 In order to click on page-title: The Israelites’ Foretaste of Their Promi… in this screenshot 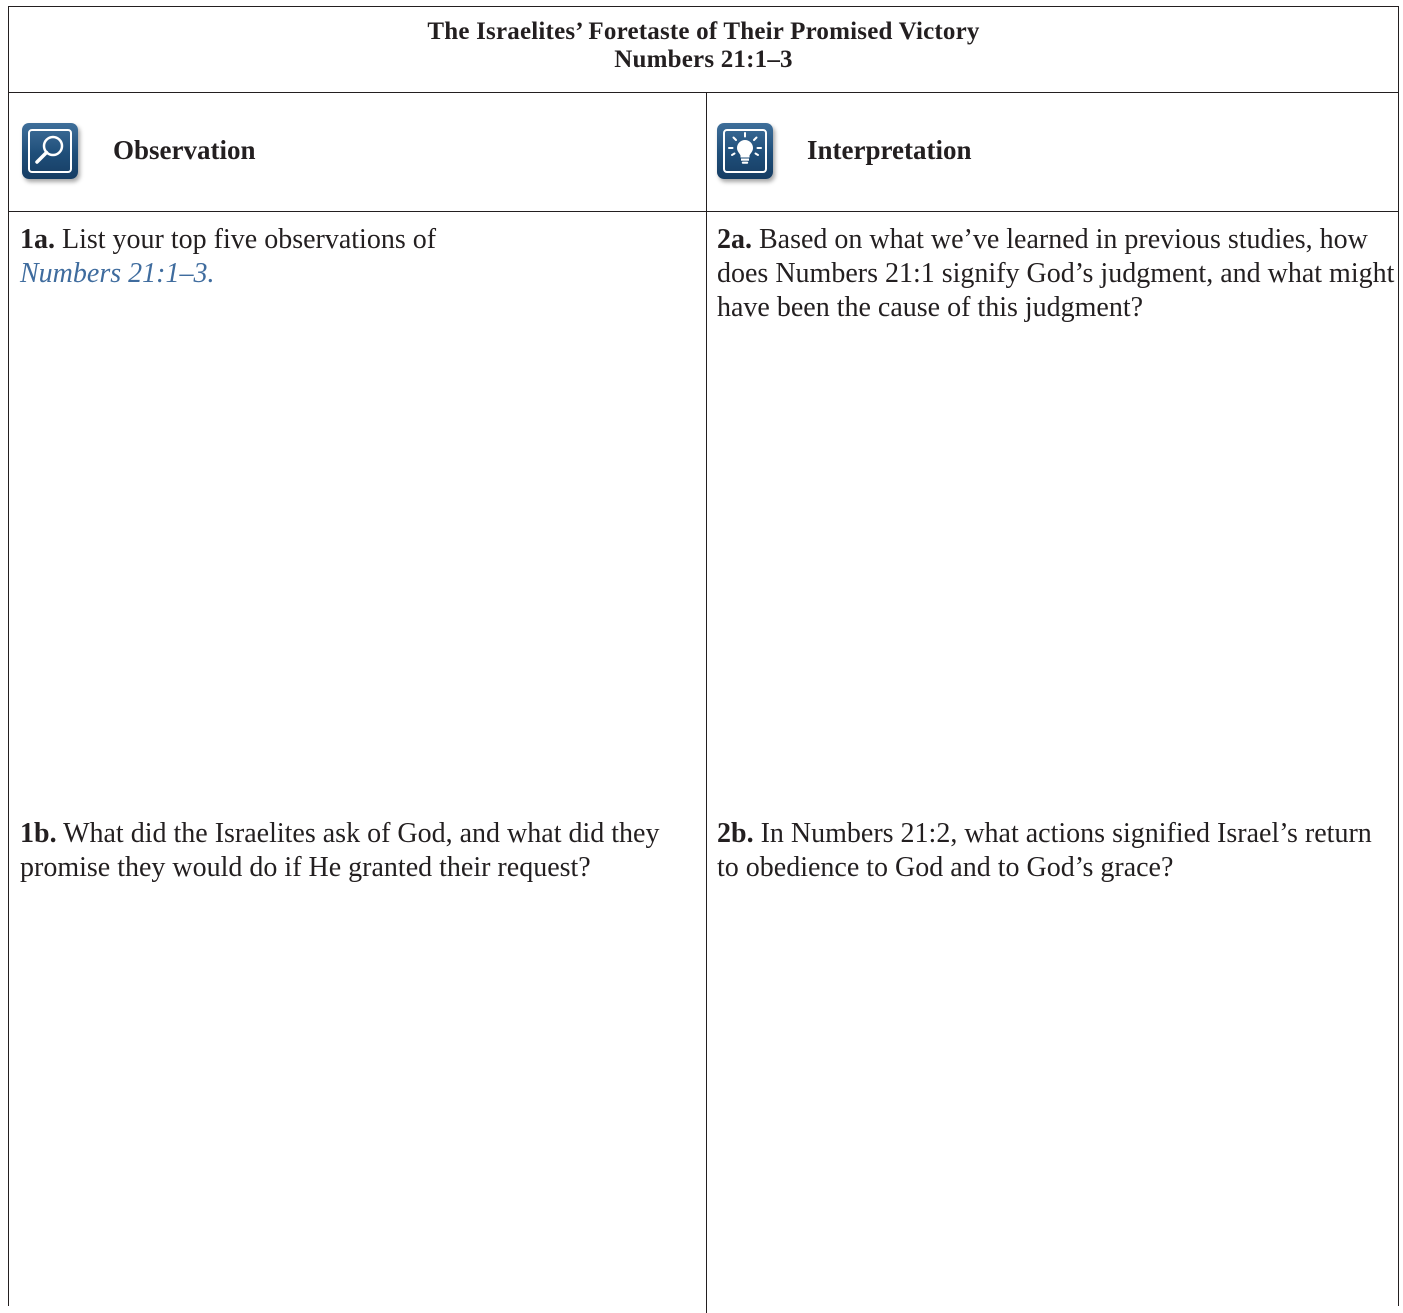, I will do `click(703, 31)`.